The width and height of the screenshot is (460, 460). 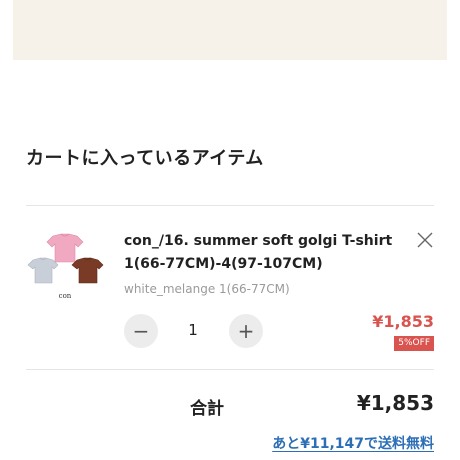 I want to click on product-thumbnail: con, so click(x=65, y=266).